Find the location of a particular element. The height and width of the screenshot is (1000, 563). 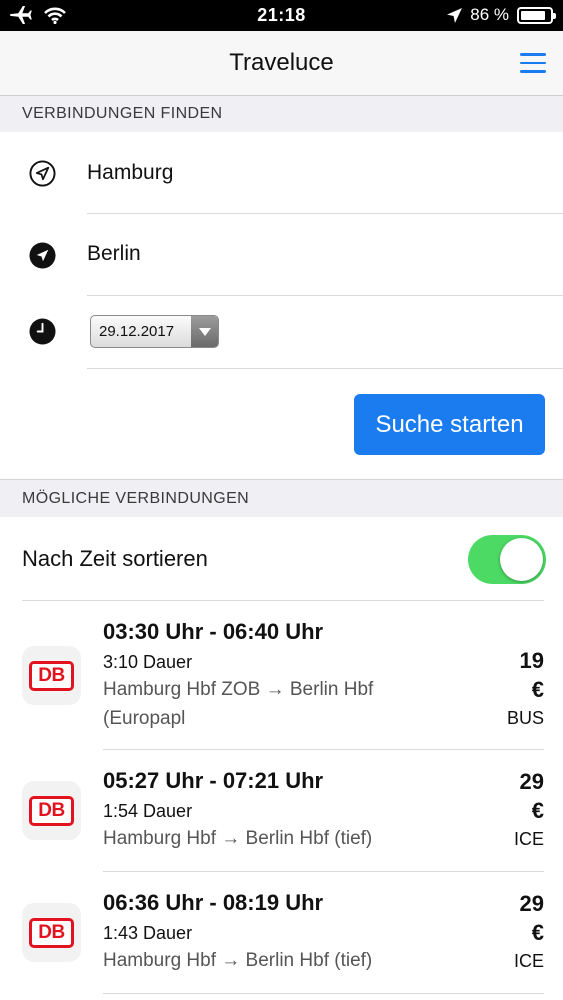

search-button: Suche starten is located at coordinates (449, 424).